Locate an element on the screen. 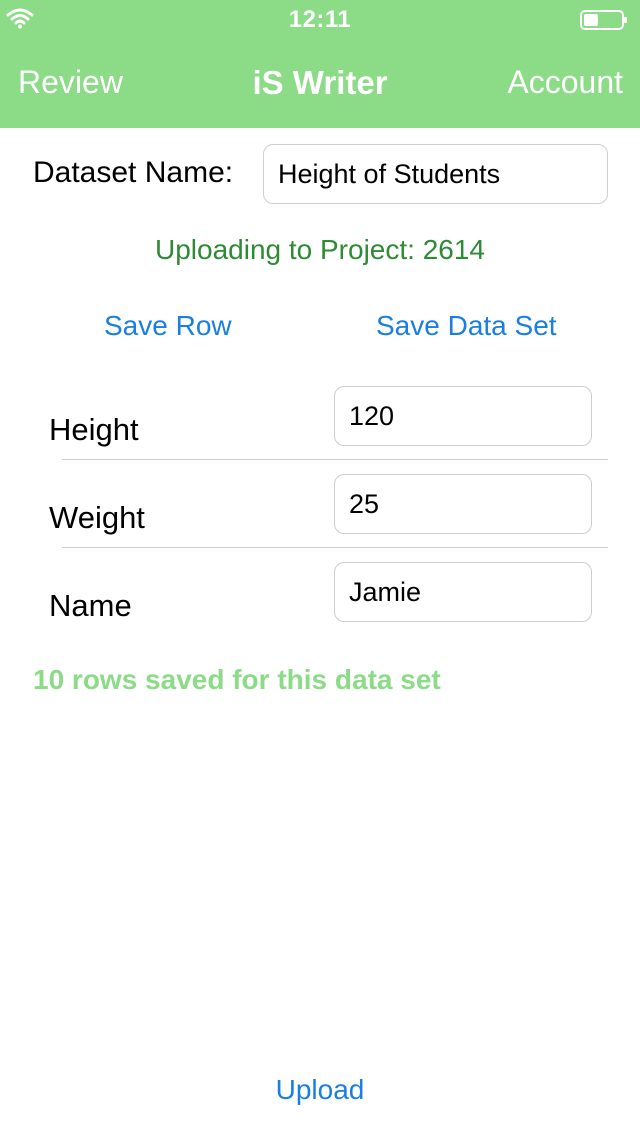 Image resolution: width=640 pixels, height=1136 pixels. status-bar: 12:11 is located at coordinates (320, 20).